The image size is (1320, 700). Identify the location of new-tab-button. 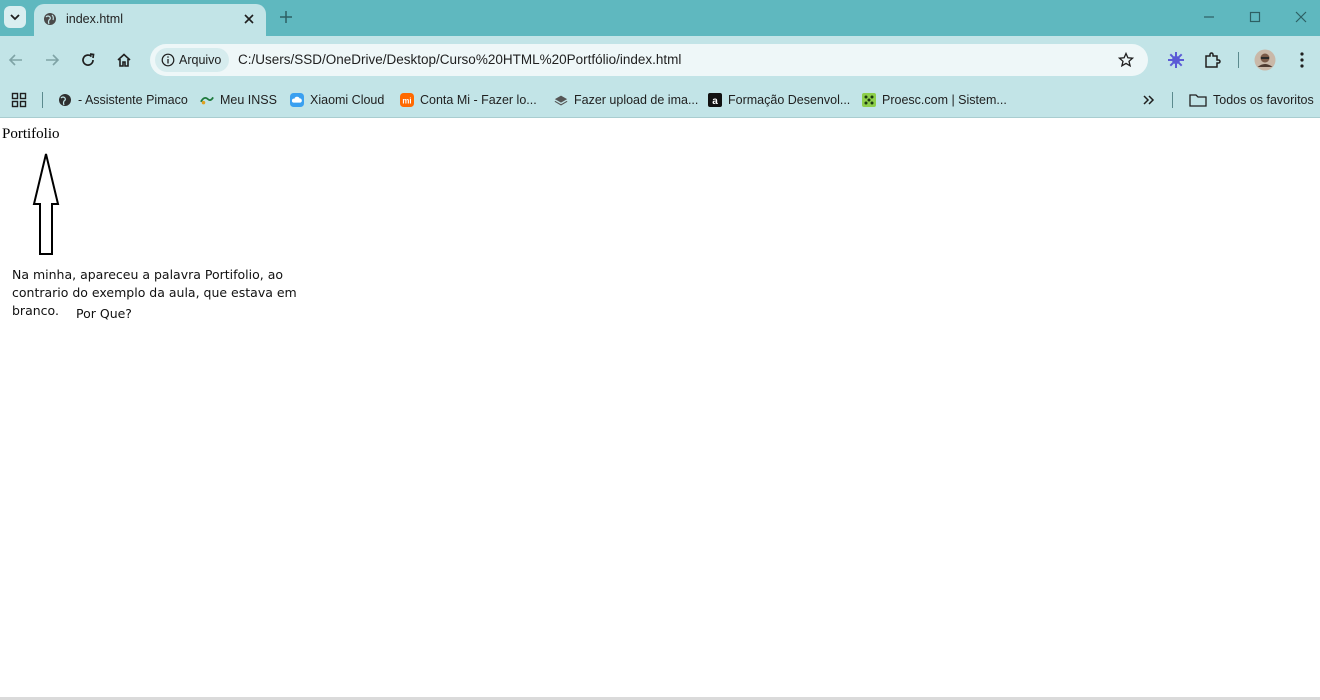
(286, 17).